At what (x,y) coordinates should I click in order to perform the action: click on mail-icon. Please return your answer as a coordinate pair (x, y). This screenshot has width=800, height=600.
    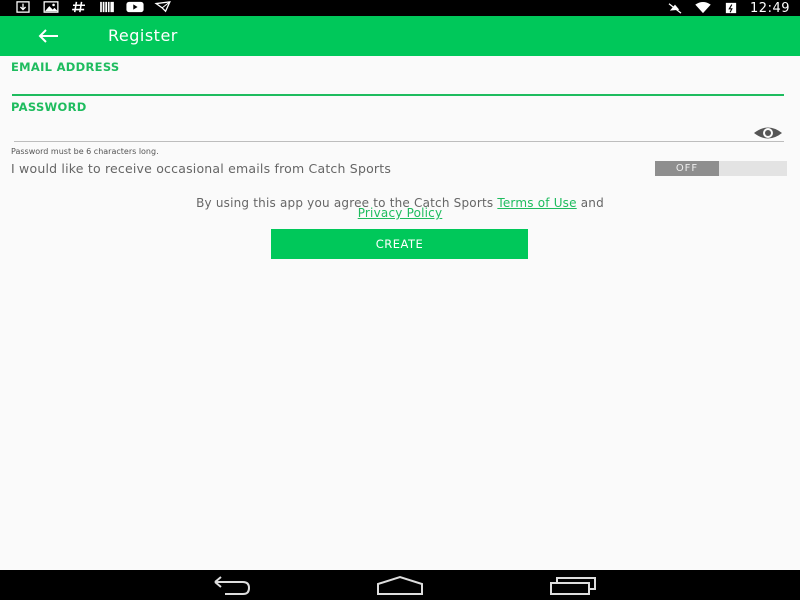
    Looking at the image, I should click on (162, 7).